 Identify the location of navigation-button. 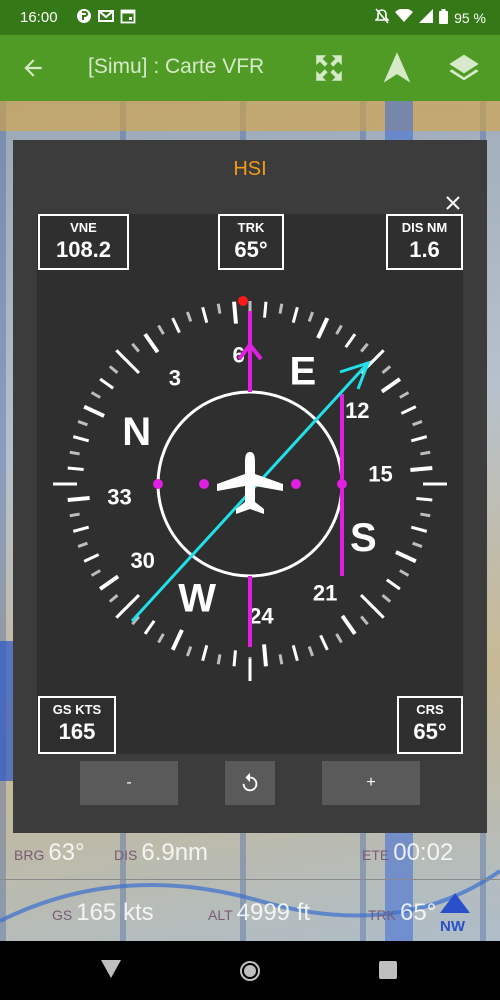
(397, 68).